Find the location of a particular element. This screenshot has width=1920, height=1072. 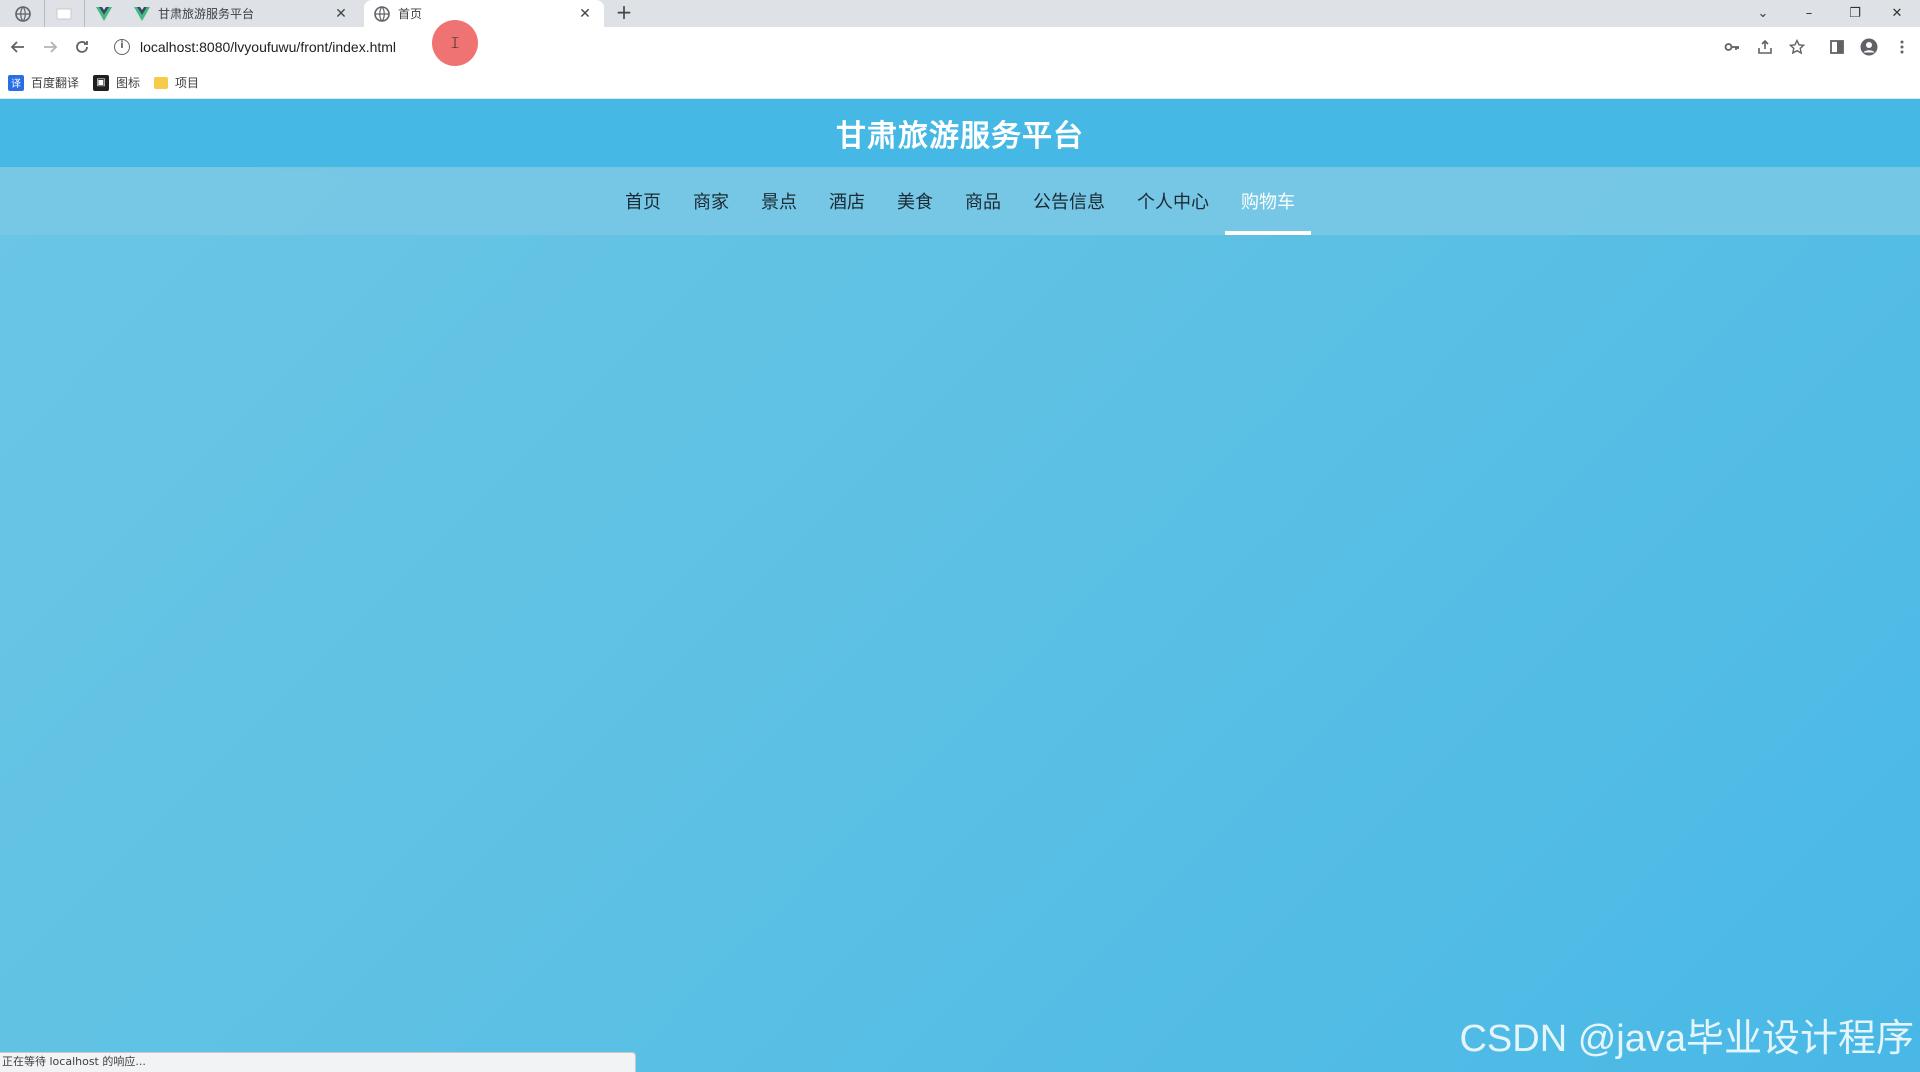

nav-attractions: 景点 is located at coordinates (779, 201).